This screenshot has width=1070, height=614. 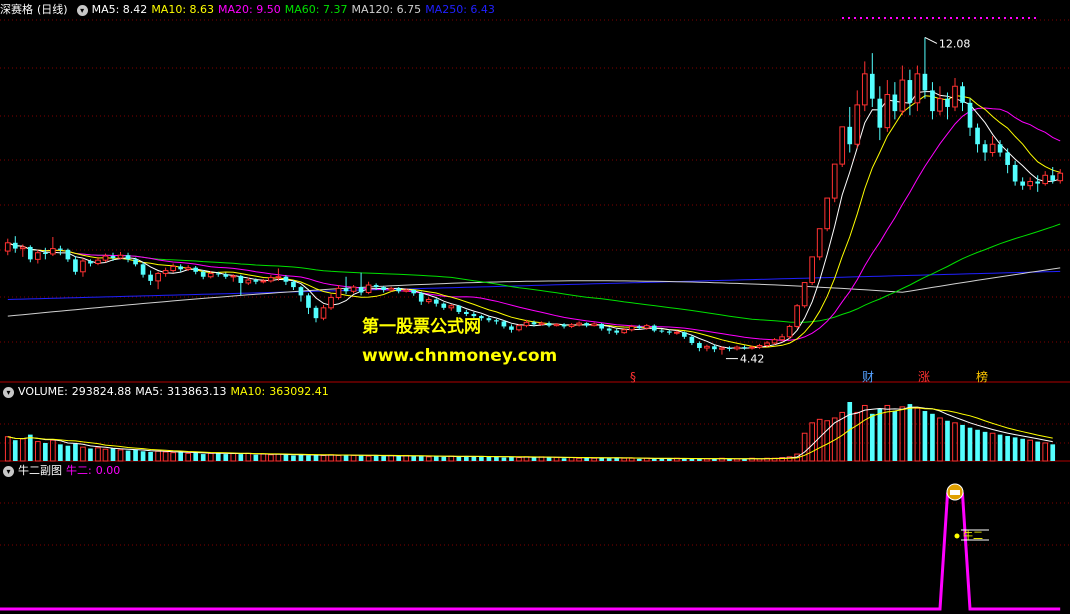 What do you see at coordinates (973, 535) in the screenshot?
I see `signal-label: 牛二` at bounding box center [973, 535].